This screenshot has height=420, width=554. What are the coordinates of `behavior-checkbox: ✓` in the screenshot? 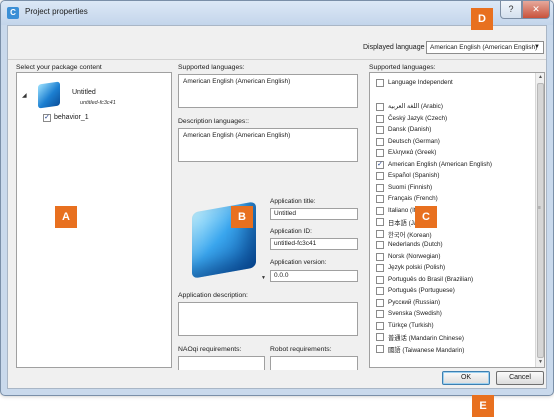 It's located at (47, 118).